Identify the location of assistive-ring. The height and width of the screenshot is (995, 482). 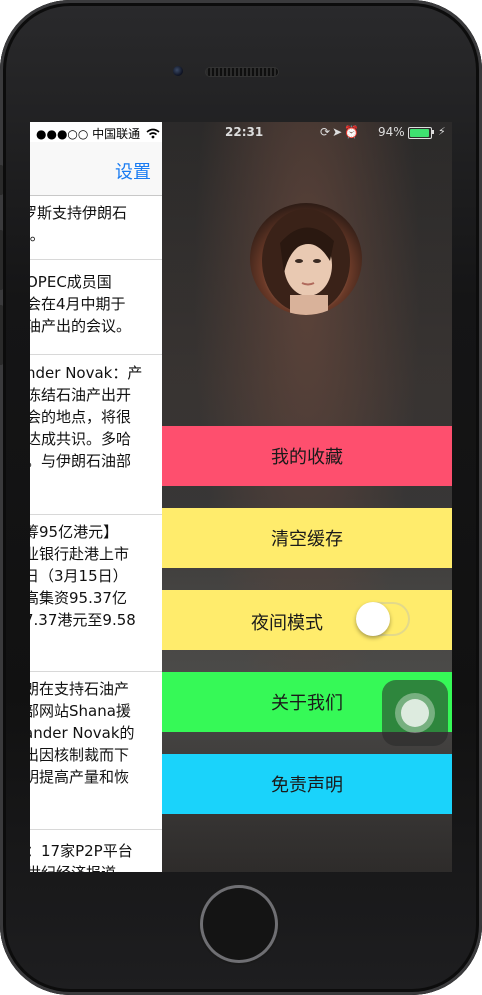
(415, 713).